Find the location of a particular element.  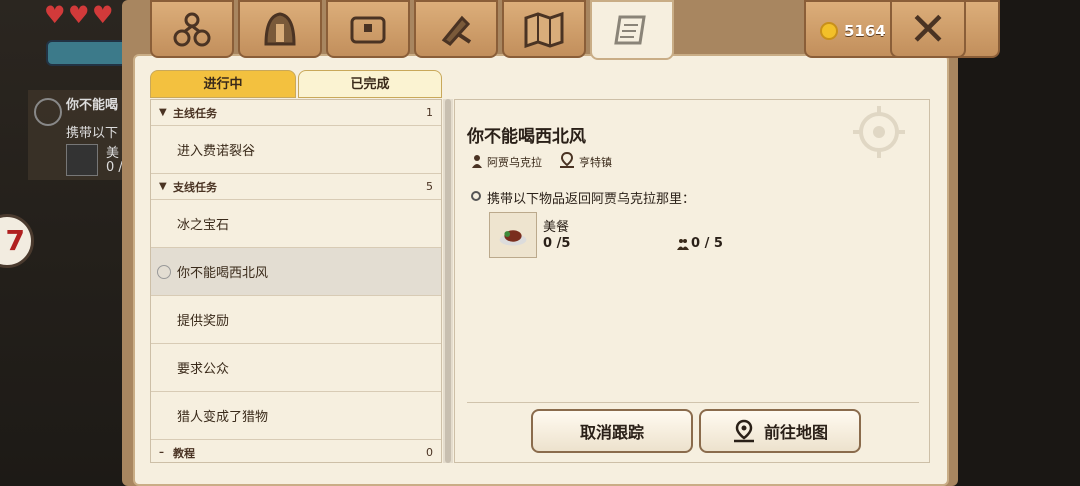

tracker-desc: 携带以下 is located at coordinates (92, 133).